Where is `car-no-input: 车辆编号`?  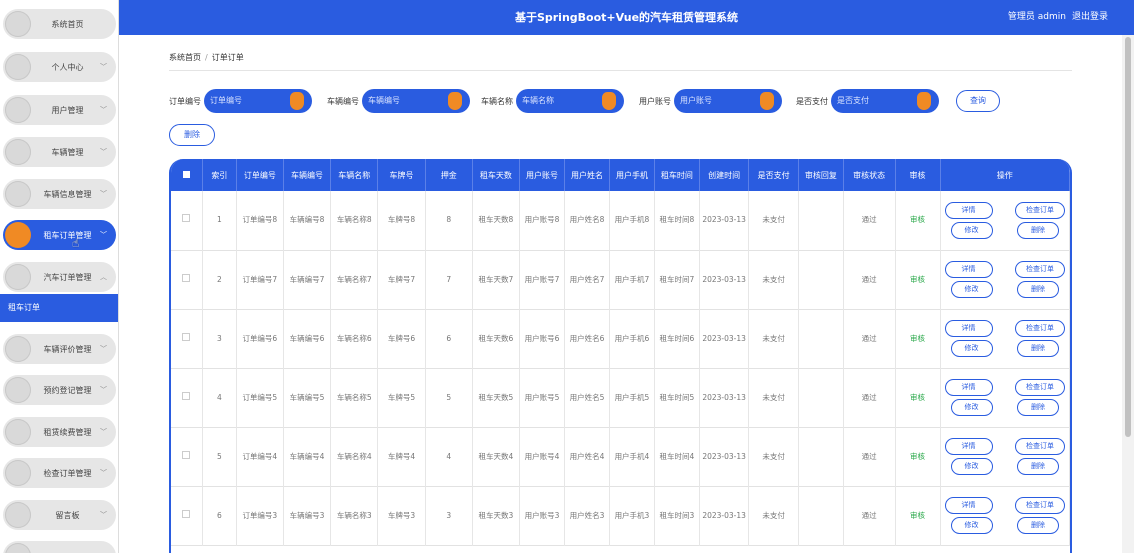 car-no-input: 车辆编号 is located at coordinates (416, 101).